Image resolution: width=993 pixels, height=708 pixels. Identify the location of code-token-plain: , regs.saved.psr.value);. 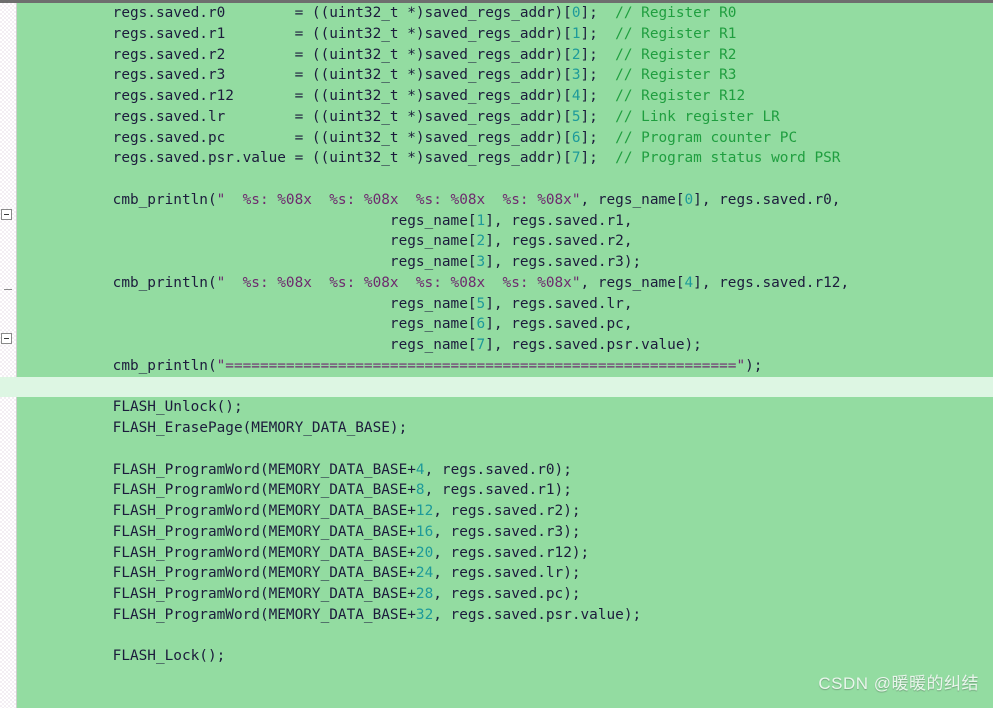
(537, 614).